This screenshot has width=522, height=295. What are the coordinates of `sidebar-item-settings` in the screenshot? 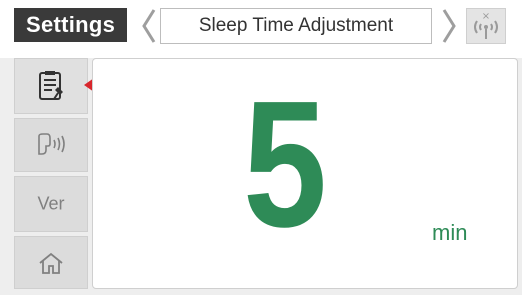 It's located at (51, 86).